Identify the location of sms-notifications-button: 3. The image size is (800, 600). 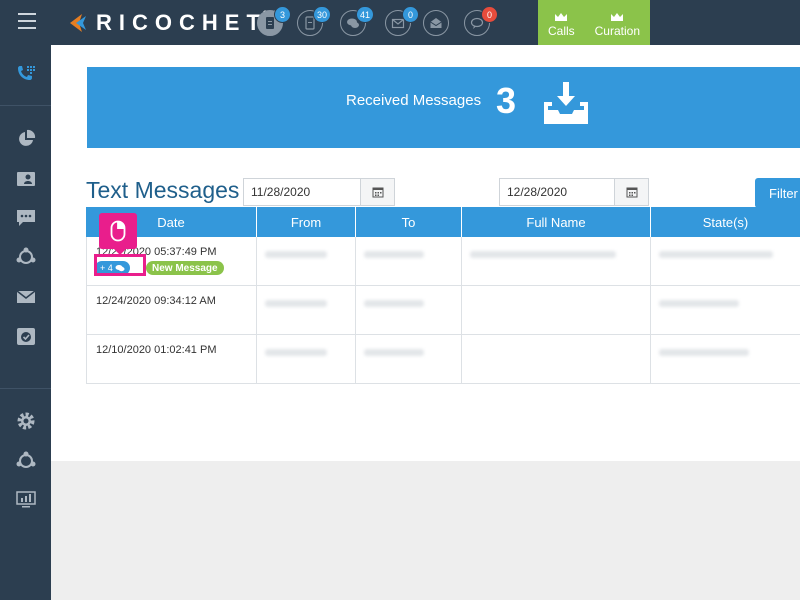
(274, 21).